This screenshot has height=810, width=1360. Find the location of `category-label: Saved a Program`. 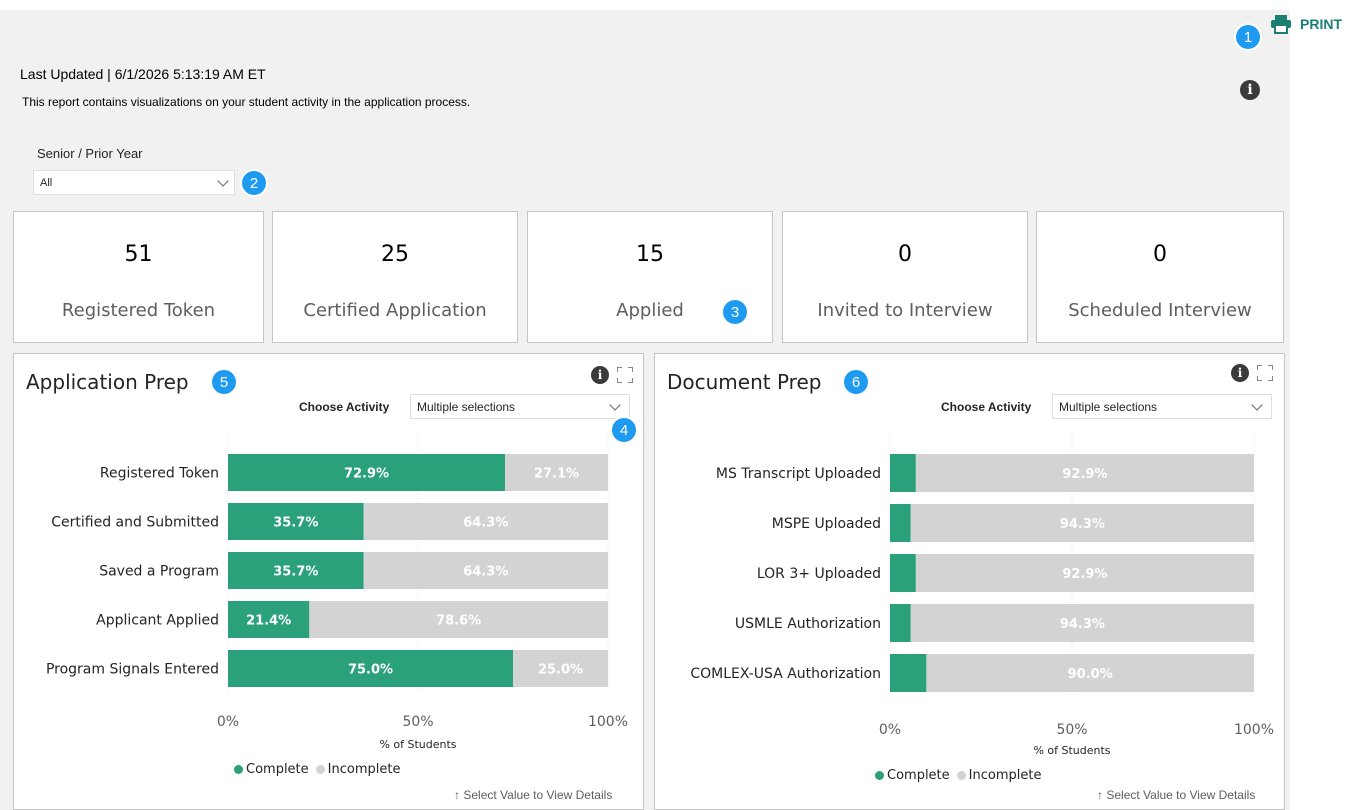

category-label: Saved a Program is located at coordinates (159, 572).